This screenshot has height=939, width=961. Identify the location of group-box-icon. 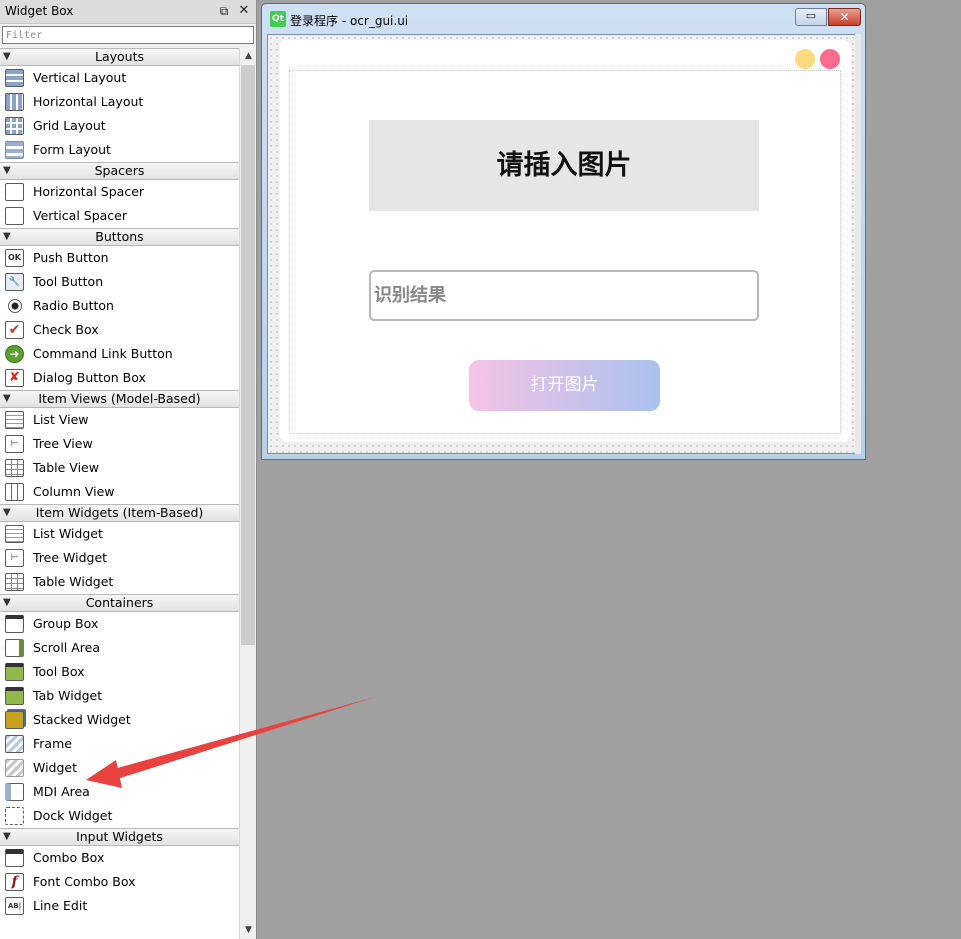
(14, 624).